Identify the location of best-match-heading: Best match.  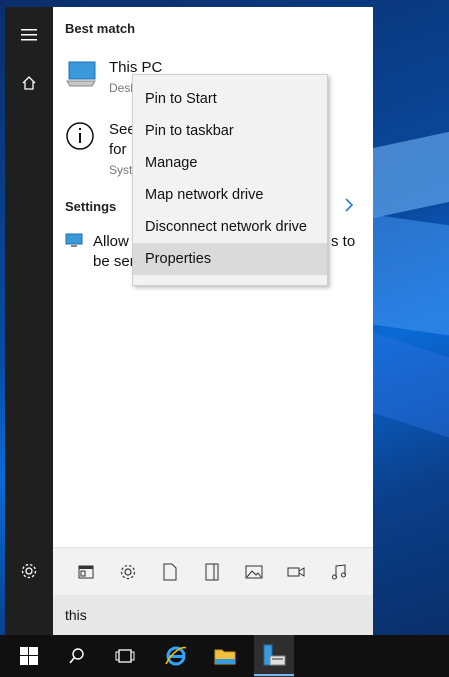
(100, 28).